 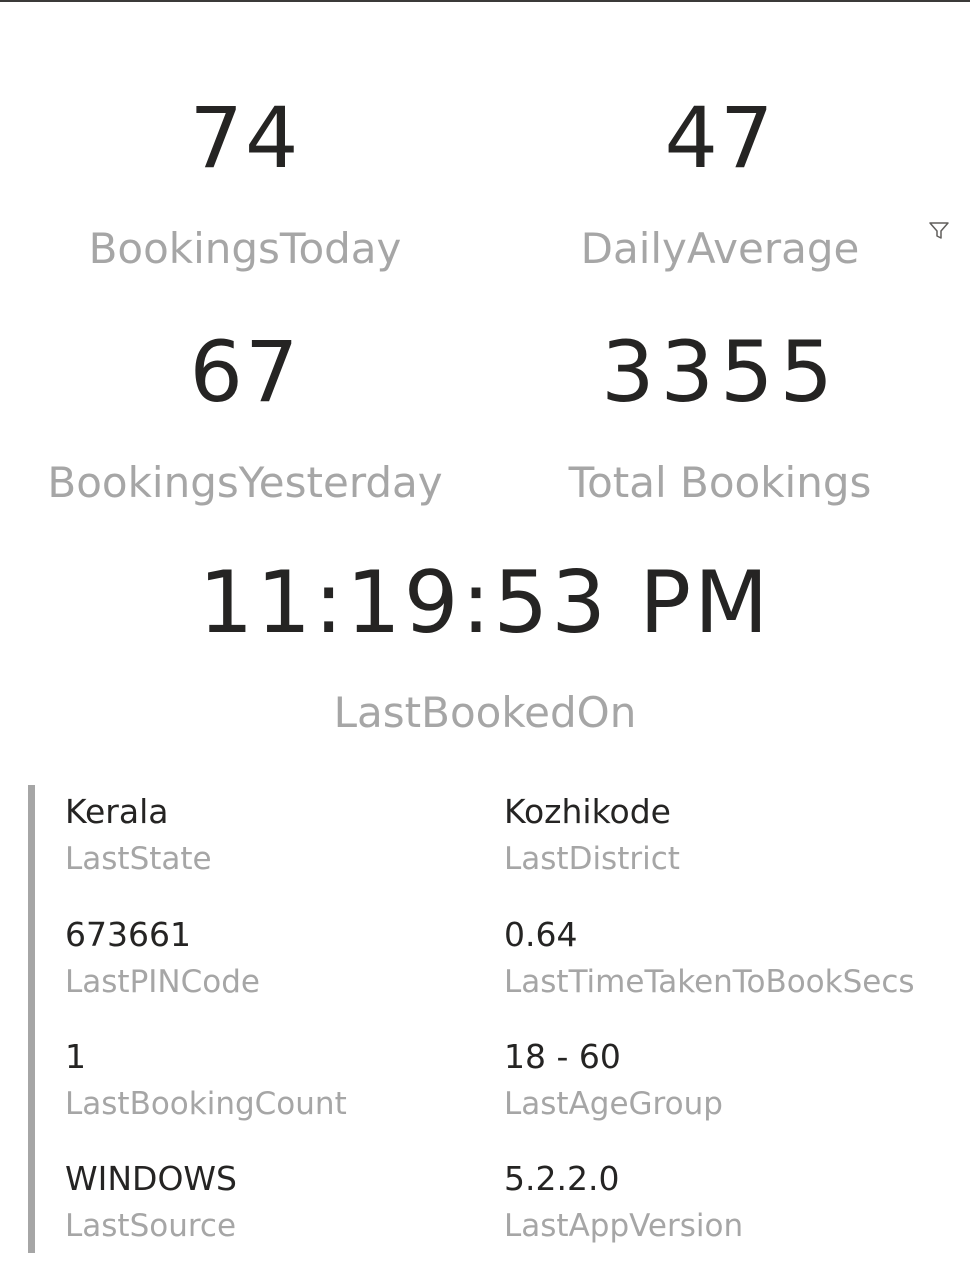 What do you see at coordinates (541, 934) in the screenshot?
I see `field-value: 0.64` at bounding box center [541, 934].